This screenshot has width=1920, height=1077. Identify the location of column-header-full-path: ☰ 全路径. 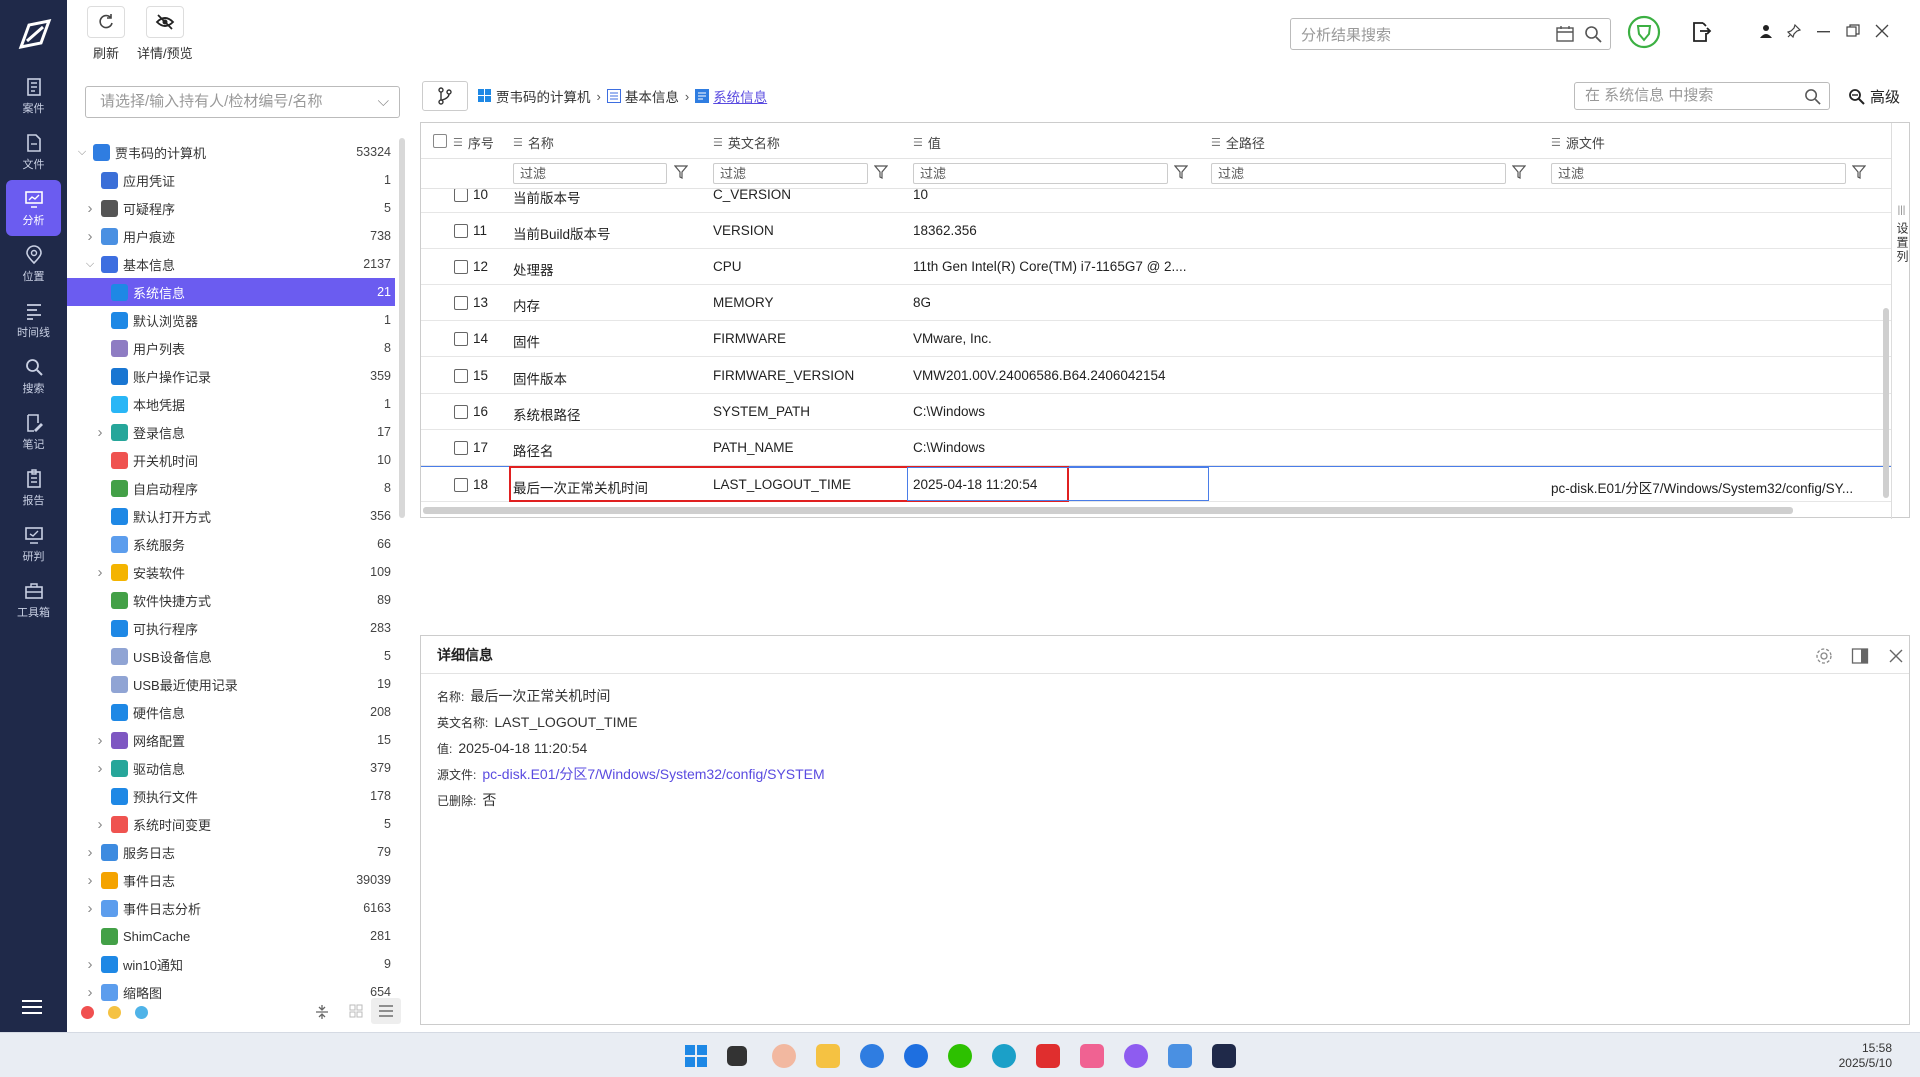
(1238, 142).